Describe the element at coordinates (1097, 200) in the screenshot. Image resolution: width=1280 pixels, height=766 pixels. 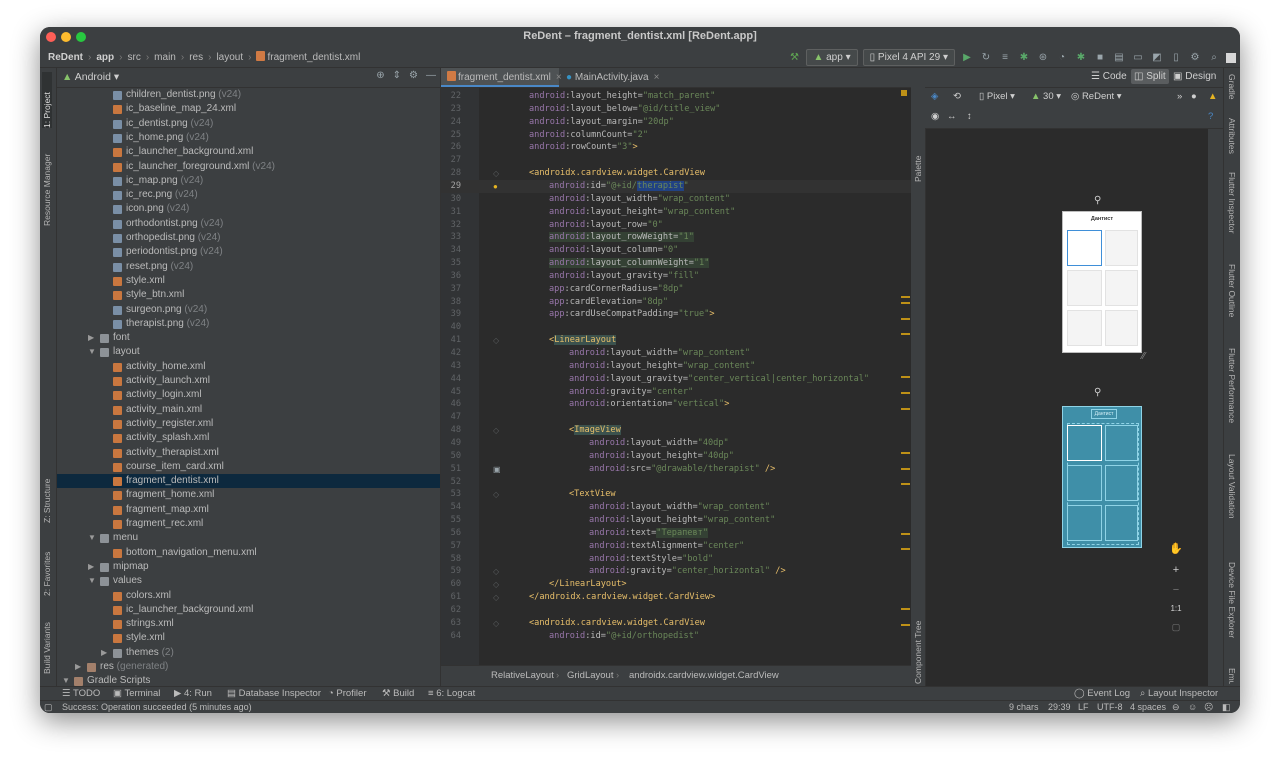
I see `pin-icon: ⚲` at that location.